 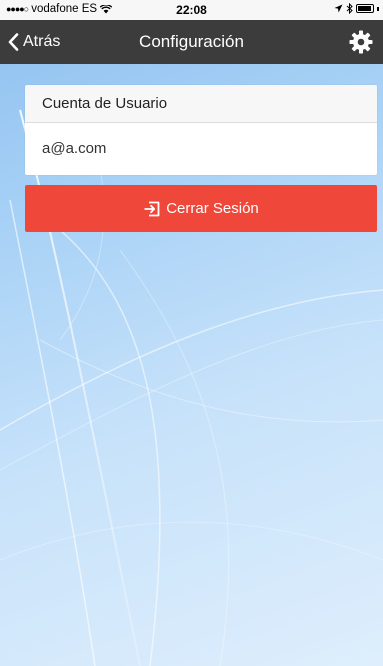 I want to click on settings-button, so click(x=361, y=42).